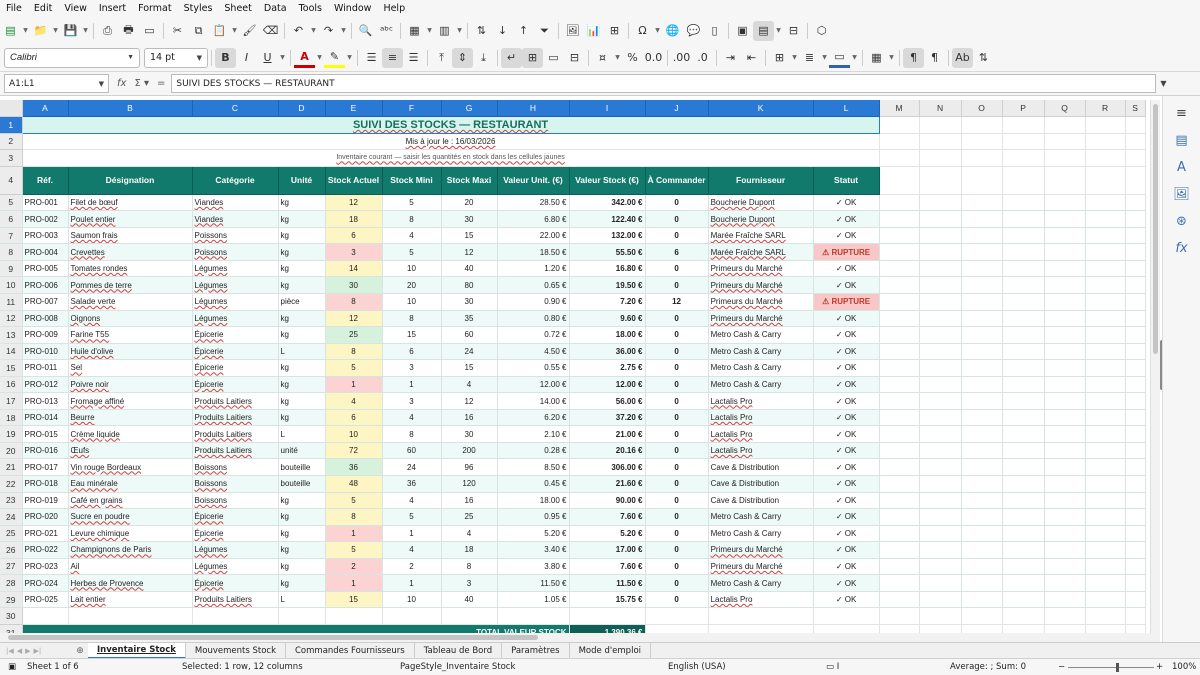 The width and height of the screenshot is (1200, 675). I want to click on font-name-box: Calibri ▼, so click(72, 57).